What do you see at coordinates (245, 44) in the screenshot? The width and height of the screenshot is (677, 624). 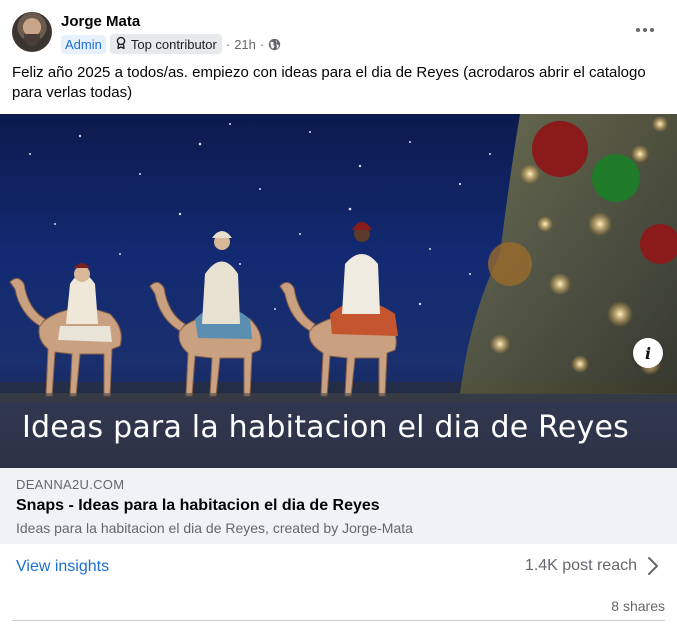 I see `post-time: 21h` at bounding box center [245, 44].